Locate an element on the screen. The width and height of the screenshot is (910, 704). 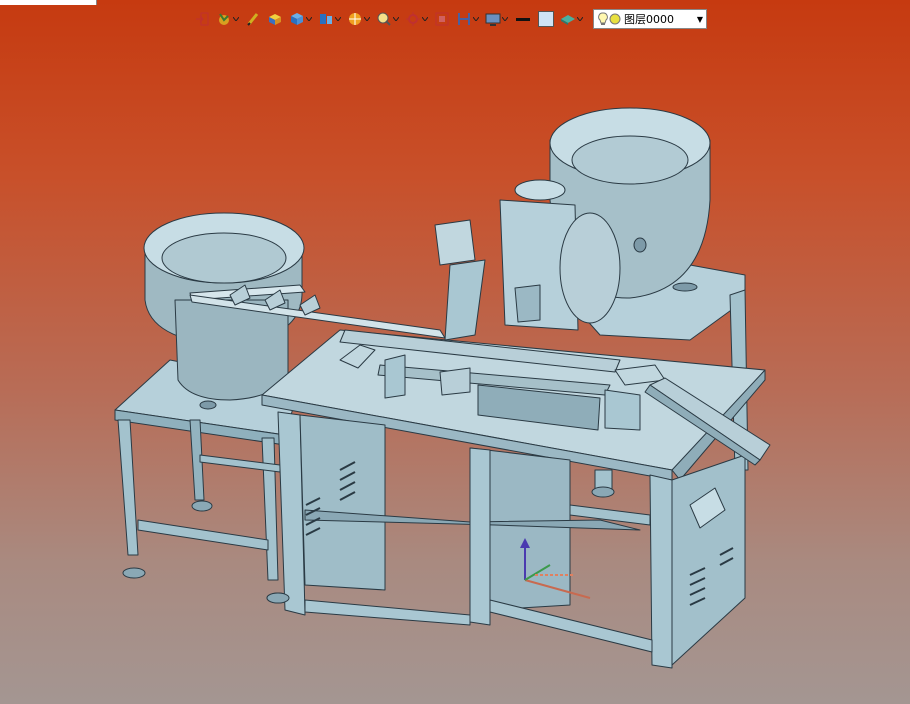
section-button is located at coordinates (467, 19).